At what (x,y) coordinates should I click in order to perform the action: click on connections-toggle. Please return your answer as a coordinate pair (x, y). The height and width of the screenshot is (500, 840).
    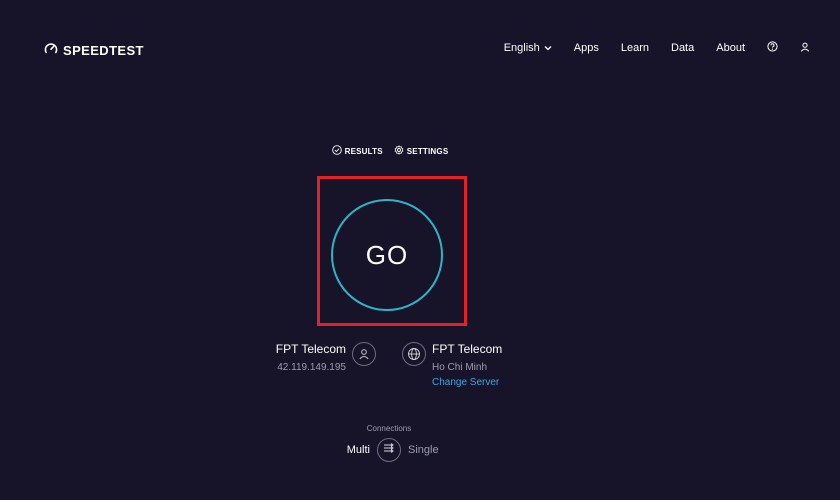
    Looking at the image, I should click on (389, 450).